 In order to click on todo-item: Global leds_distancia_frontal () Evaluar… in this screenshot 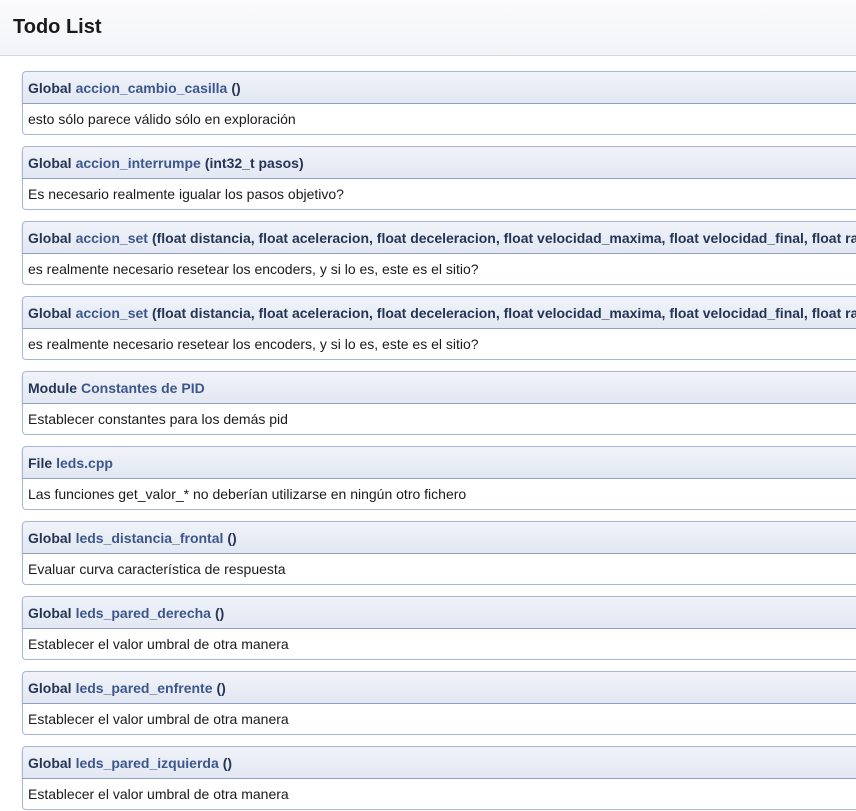, I will do `click(439, 553)`.